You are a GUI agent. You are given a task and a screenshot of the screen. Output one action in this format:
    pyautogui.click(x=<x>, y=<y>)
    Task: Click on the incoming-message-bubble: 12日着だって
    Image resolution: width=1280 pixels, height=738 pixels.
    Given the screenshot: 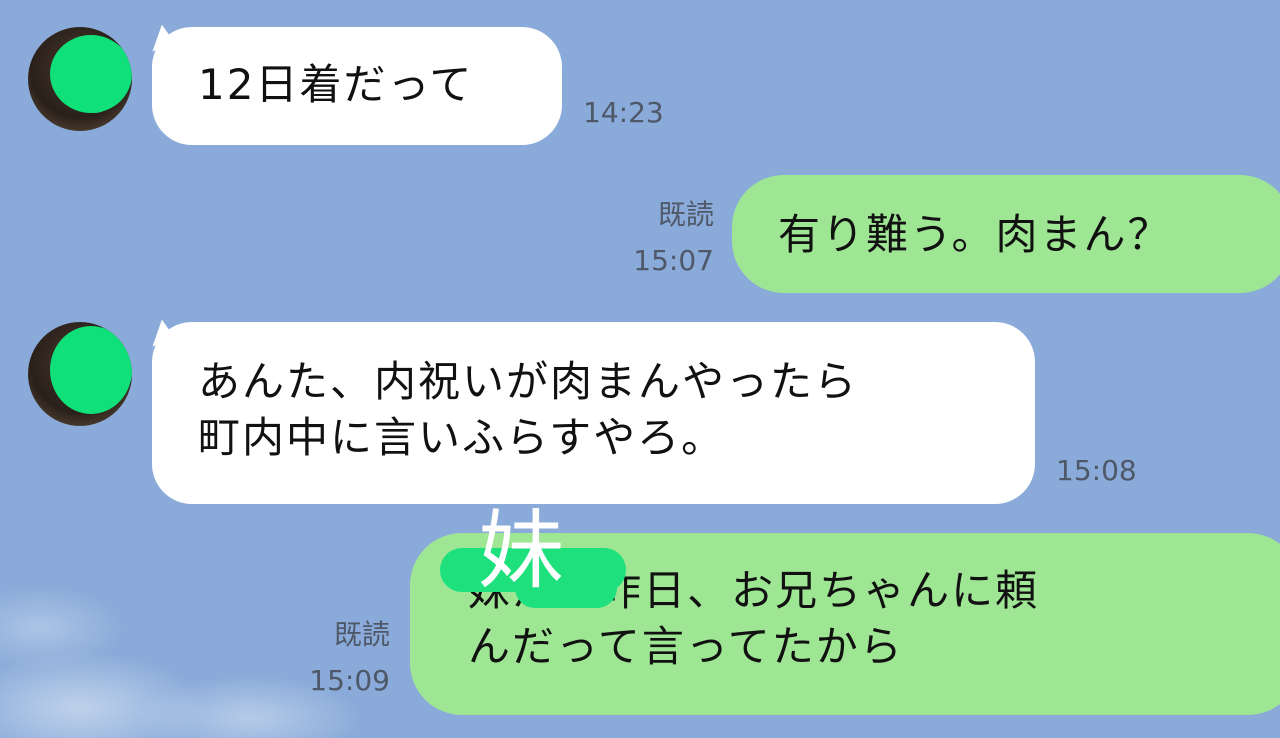 What is the action you would take?
    pyautogui.click(x=357, y=86)
    